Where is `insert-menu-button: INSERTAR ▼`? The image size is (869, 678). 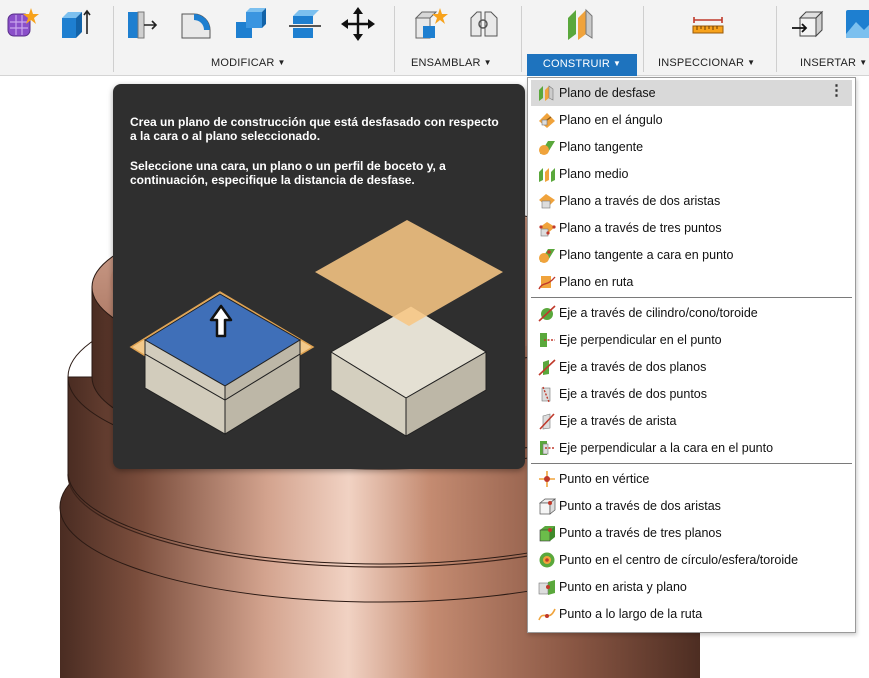
insert-menu-button: INSERTAR ▼ is located at coordinates (833, 63).